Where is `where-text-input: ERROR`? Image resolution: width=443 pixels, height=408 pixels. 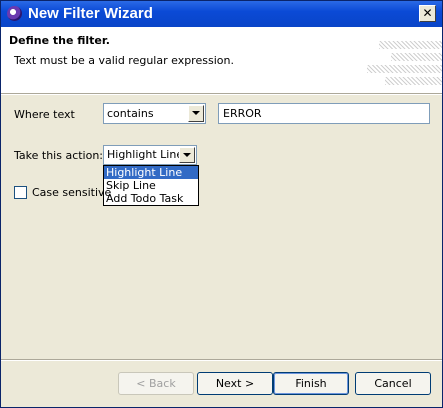
where-text-input: ERROR is located at coordinates (324, 113).